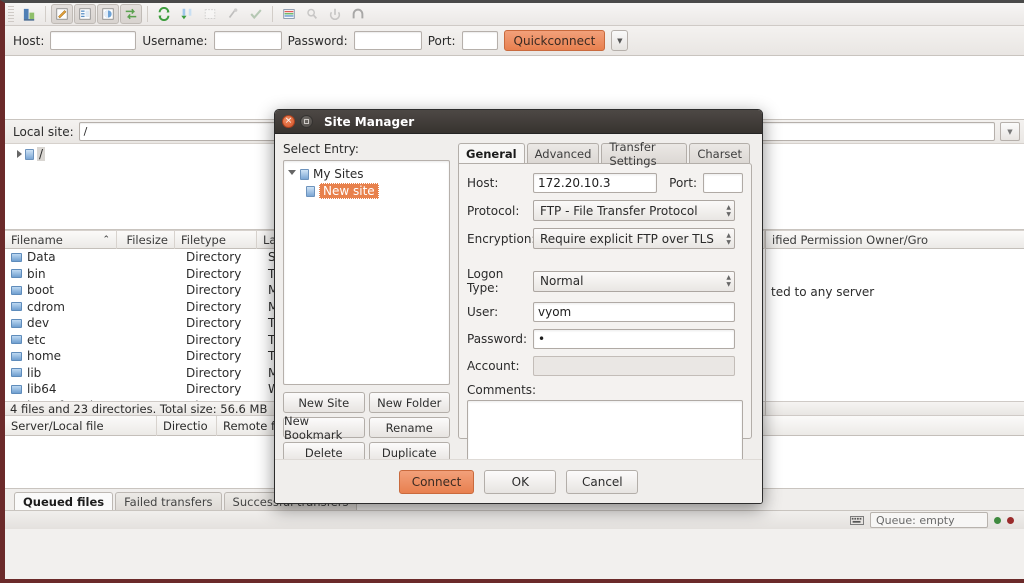  I want to click on account-input, so click(634, 366).